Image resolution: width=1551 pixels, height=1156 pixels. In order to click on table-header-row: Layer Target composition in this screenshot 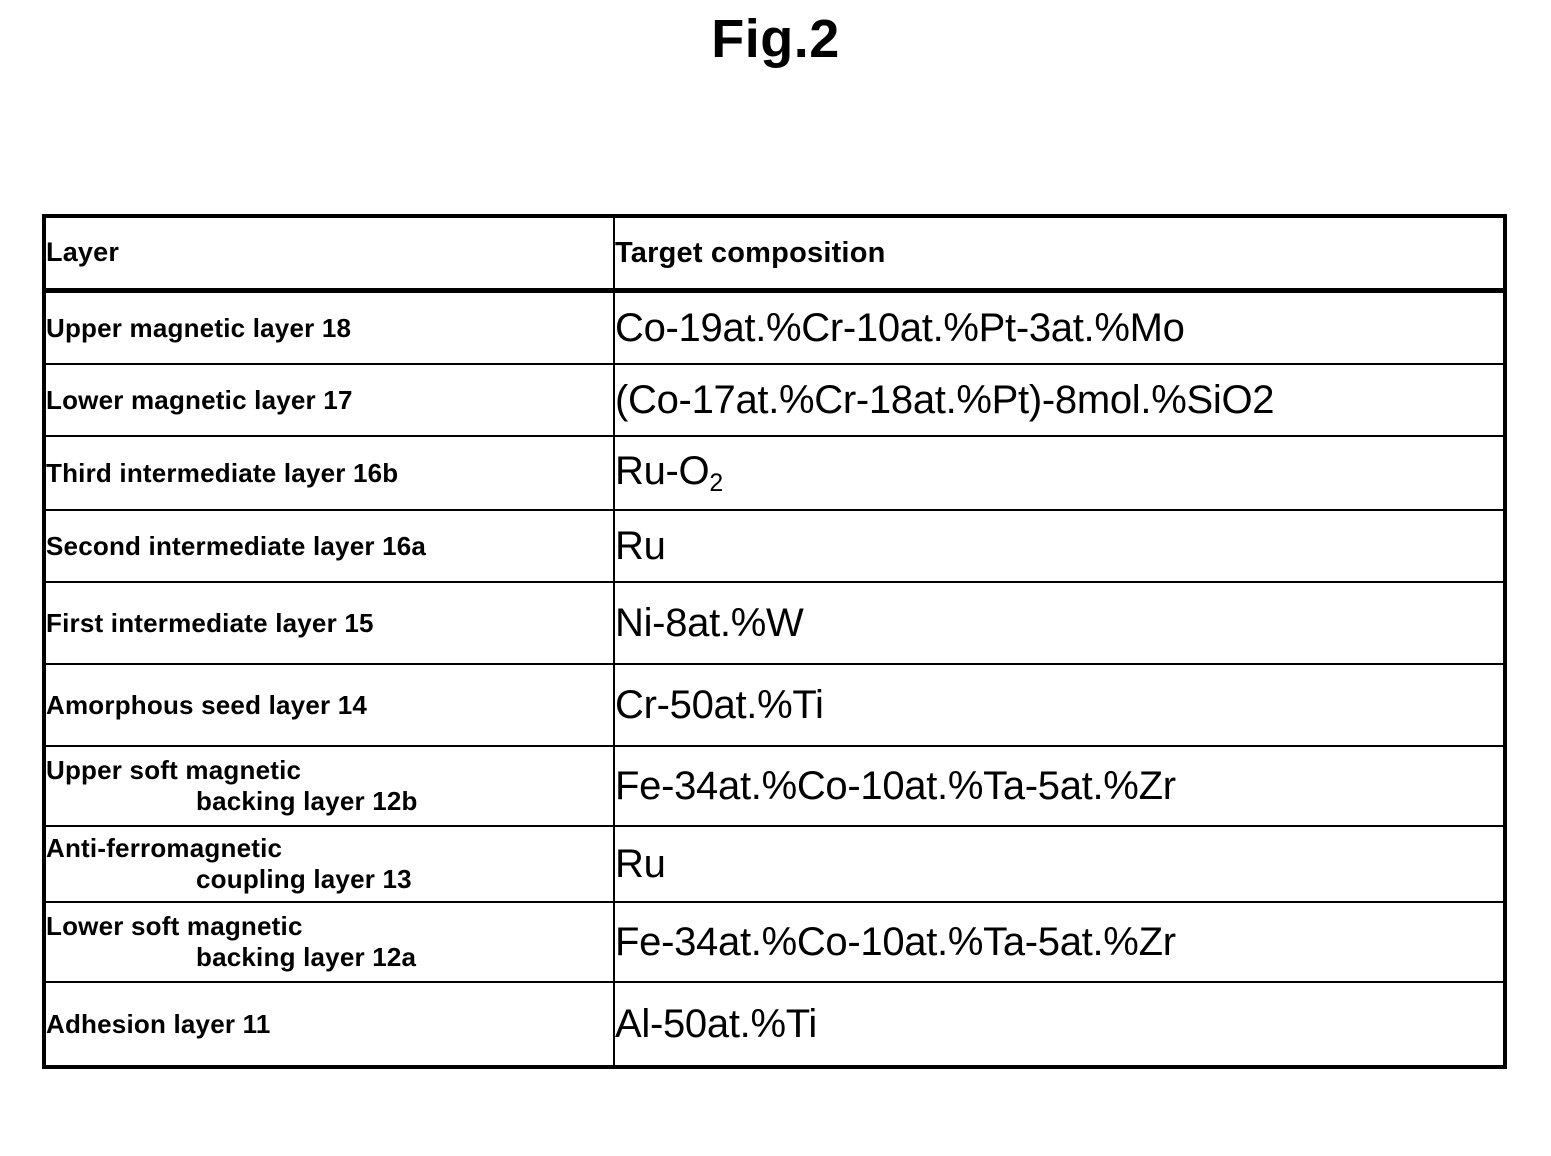, I will do `click(774, 254)`.